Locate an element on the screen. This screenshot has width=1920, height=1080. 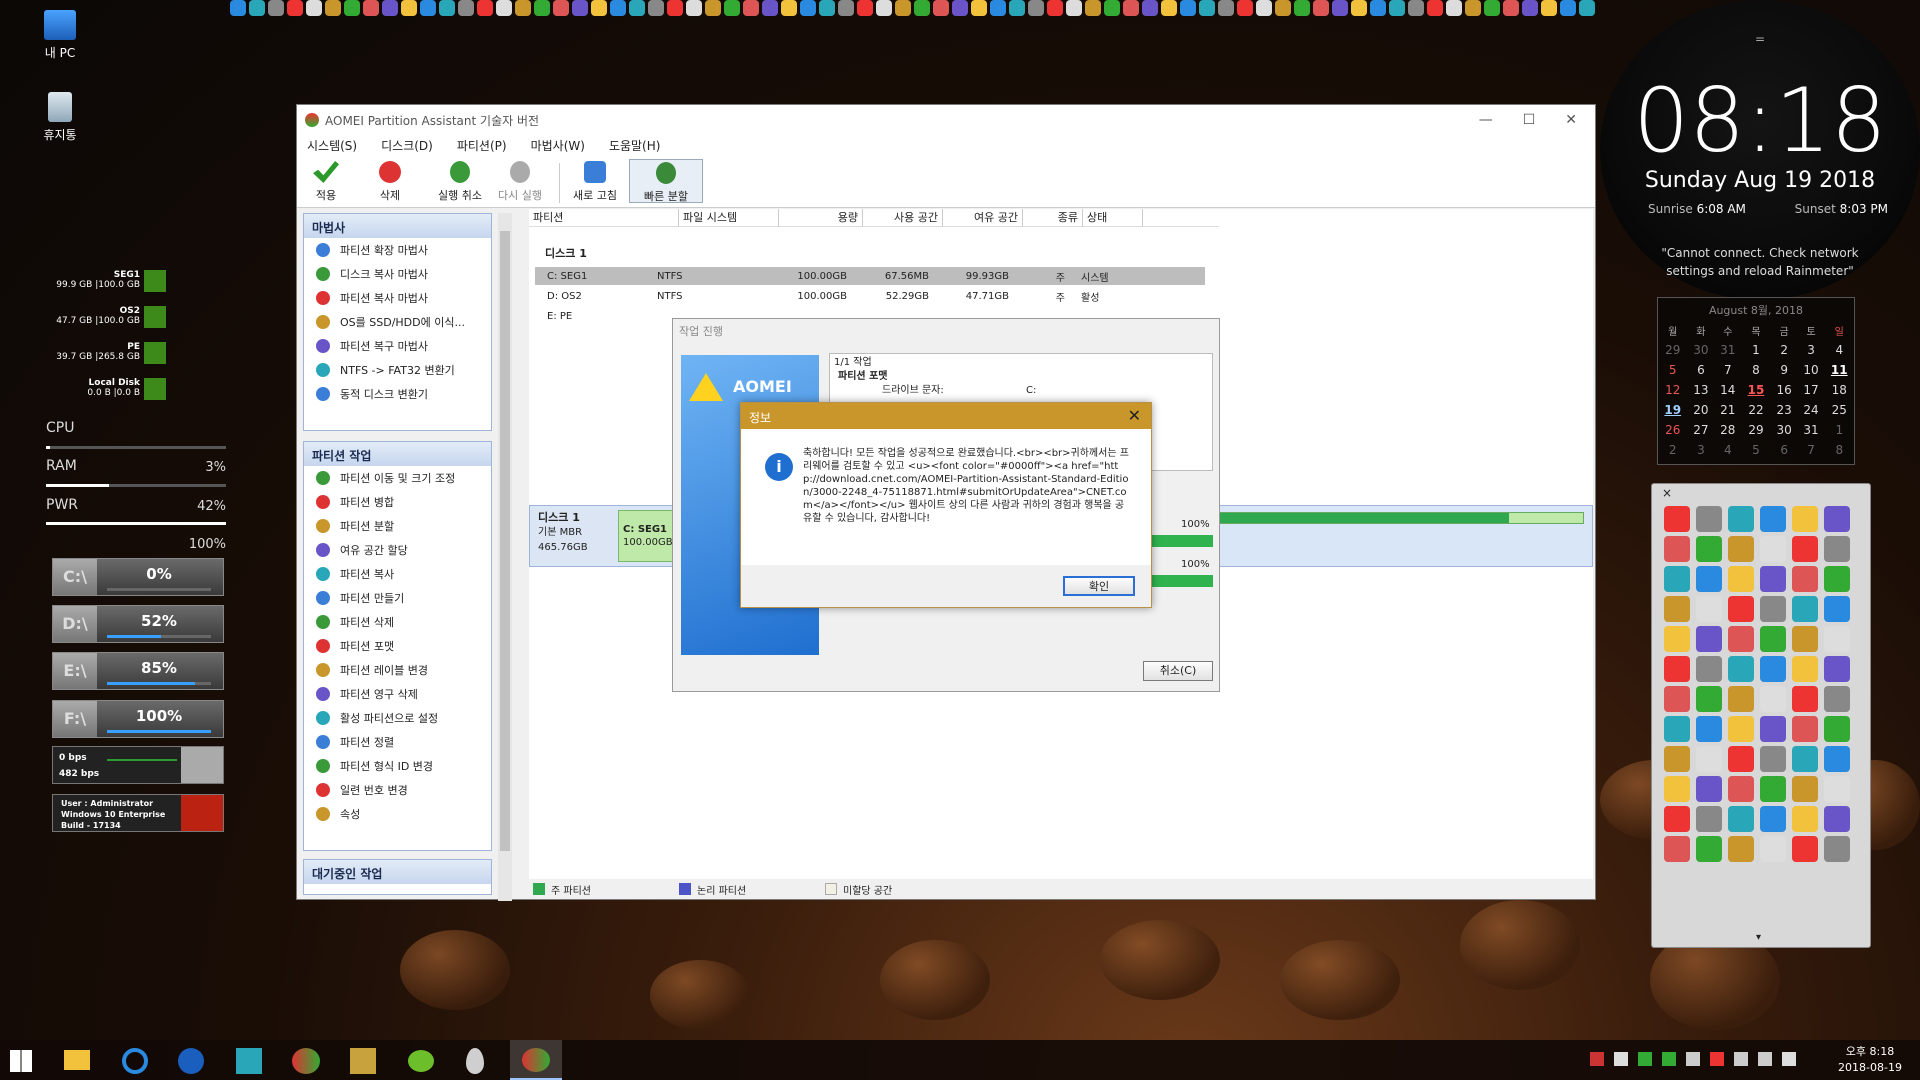
app-drop-icon is located at coordinates (475, 1061).